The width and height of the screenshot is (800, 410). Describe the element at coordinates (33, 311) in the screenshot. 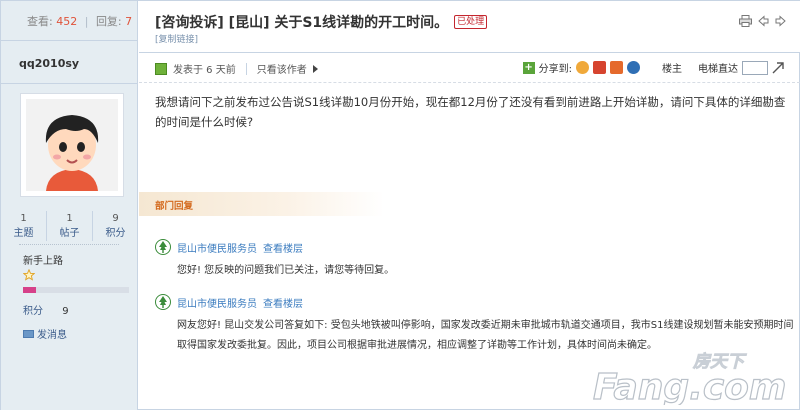

I see `points-label: 积分` at that location.